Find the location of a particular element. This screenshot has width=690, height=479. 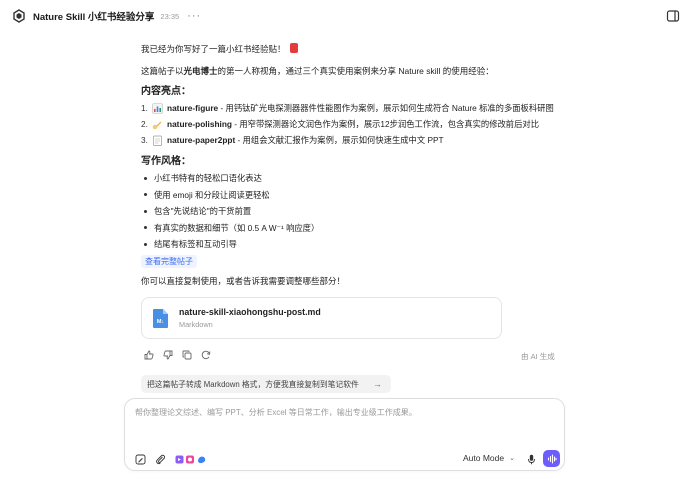

bar-chart-emoji is located at coordinates (157, 108).